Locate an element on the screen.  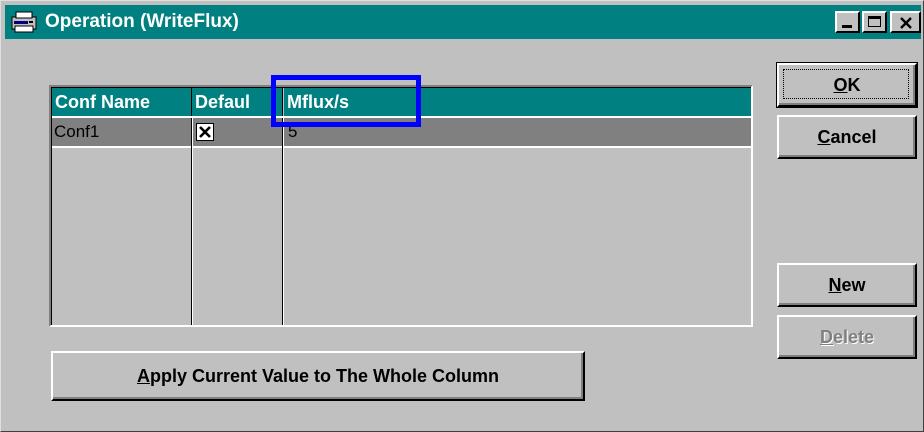
cancel-label: Cancel is located at coordinates (847, 136).